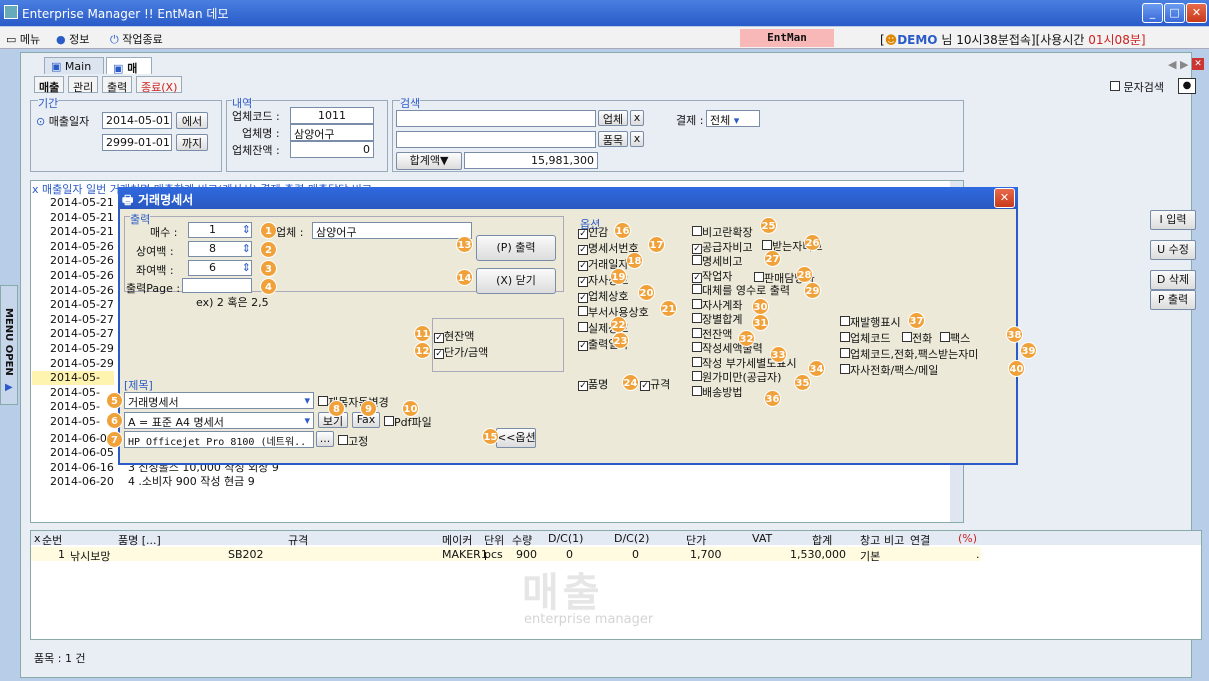  I want to click on phone-option: 전화, so click(917, 338).